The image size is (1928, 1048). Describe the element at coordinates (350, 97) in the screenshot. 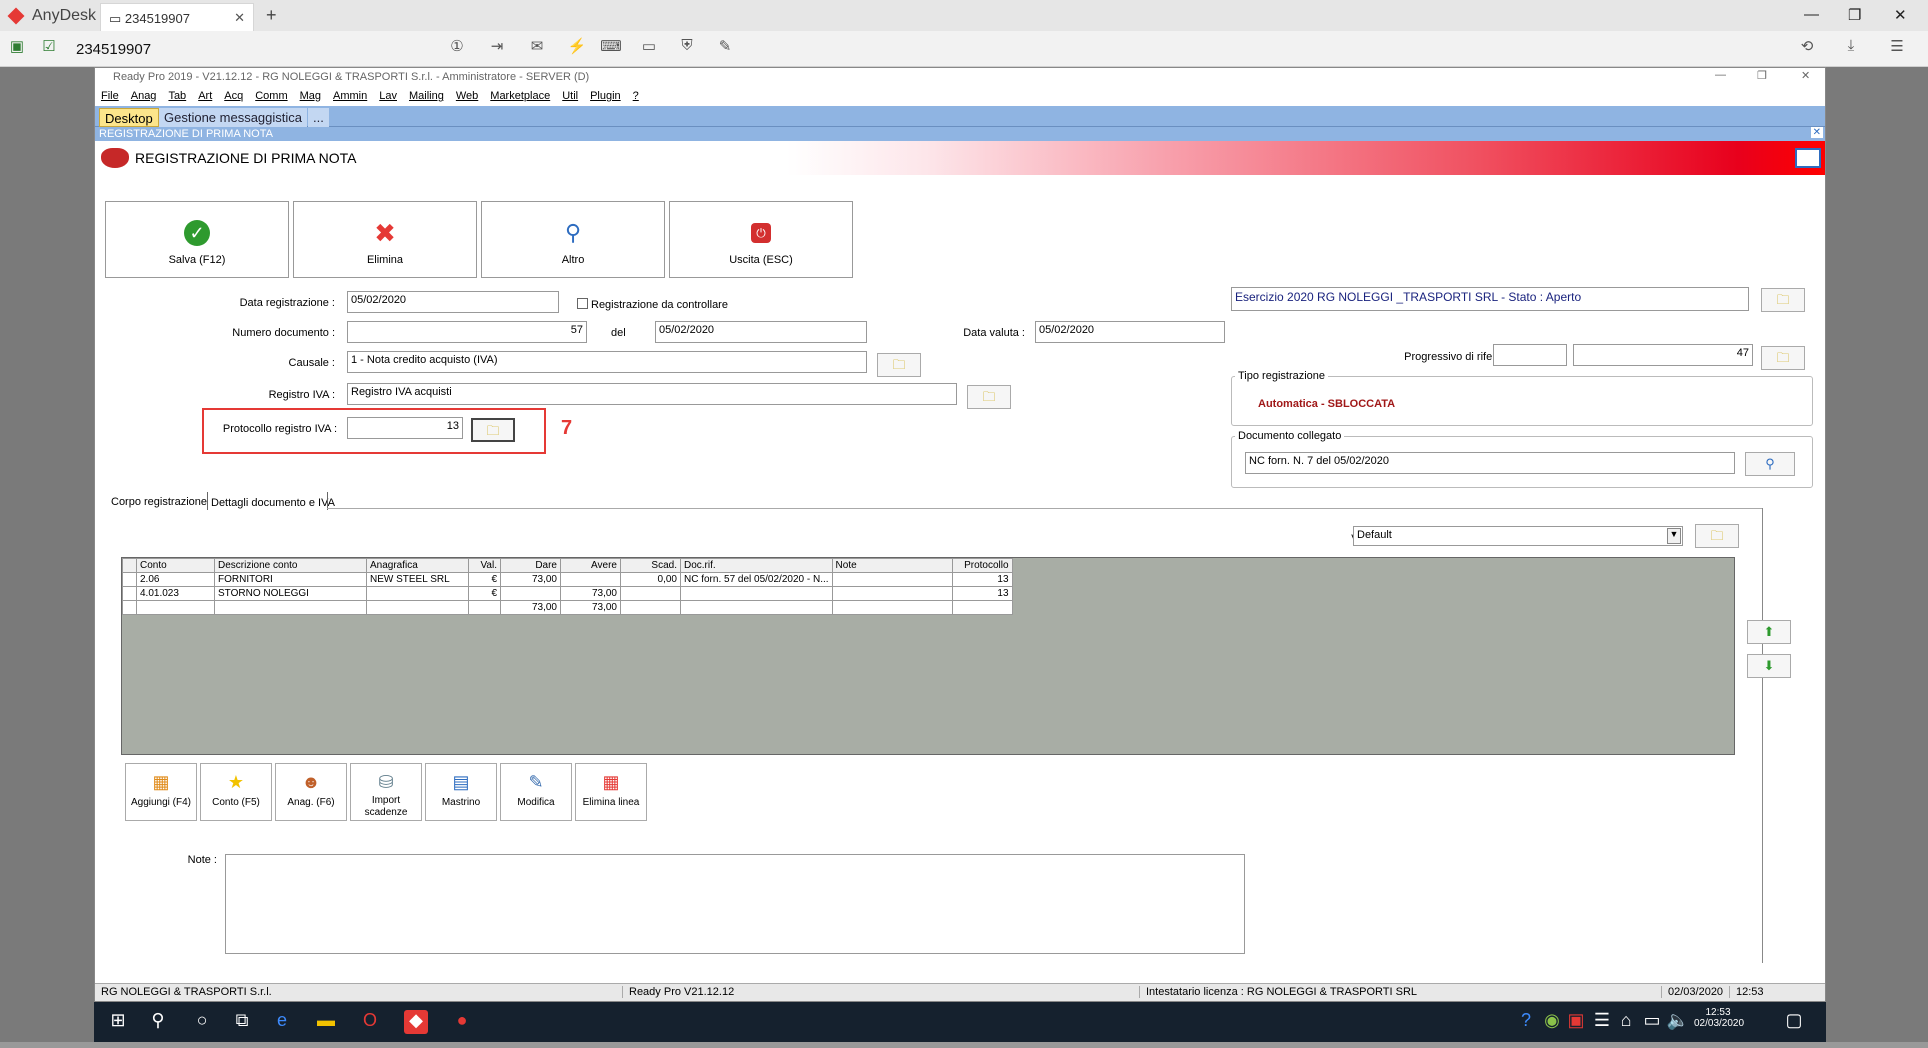

I see `menu-ammin: Ammin` at that location.